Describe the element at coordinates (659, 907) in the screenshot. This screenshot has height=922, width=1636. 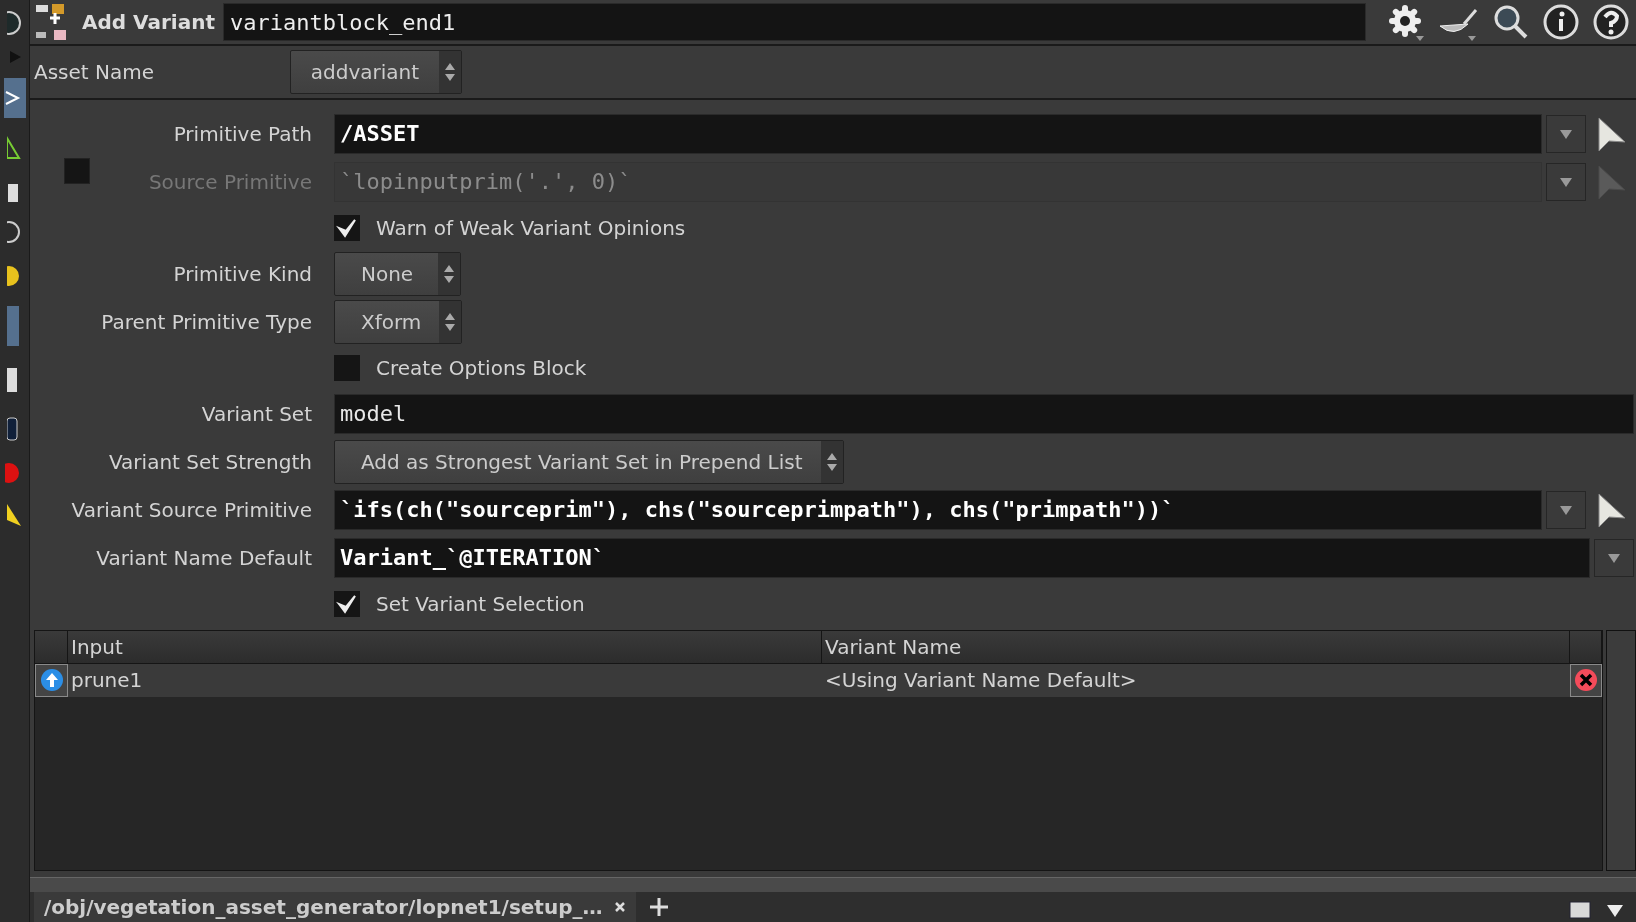
I see `plus-icon` at that location.